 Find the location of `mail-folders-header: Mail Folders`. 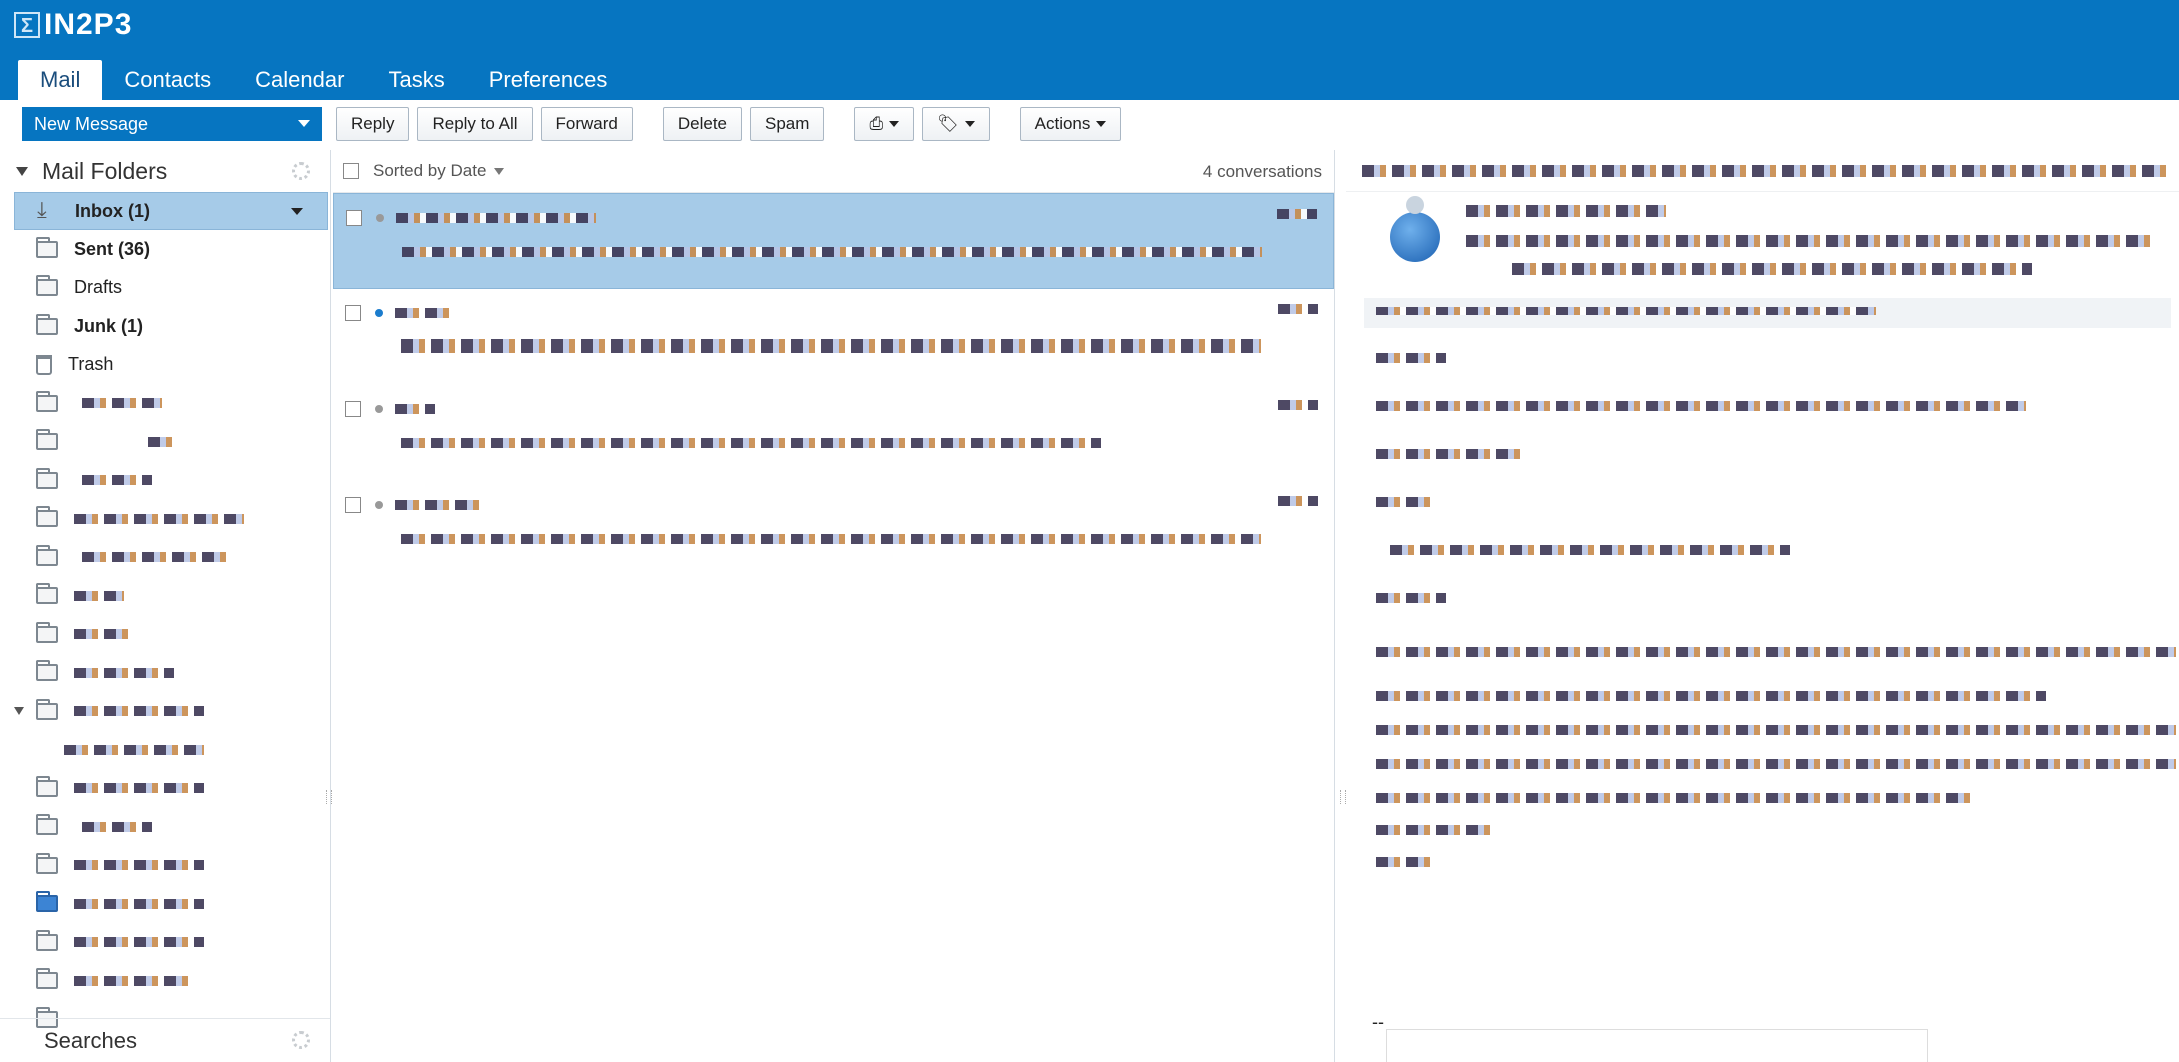

mail-folders-header: Mail Folders is located at coordinates (165, 171).